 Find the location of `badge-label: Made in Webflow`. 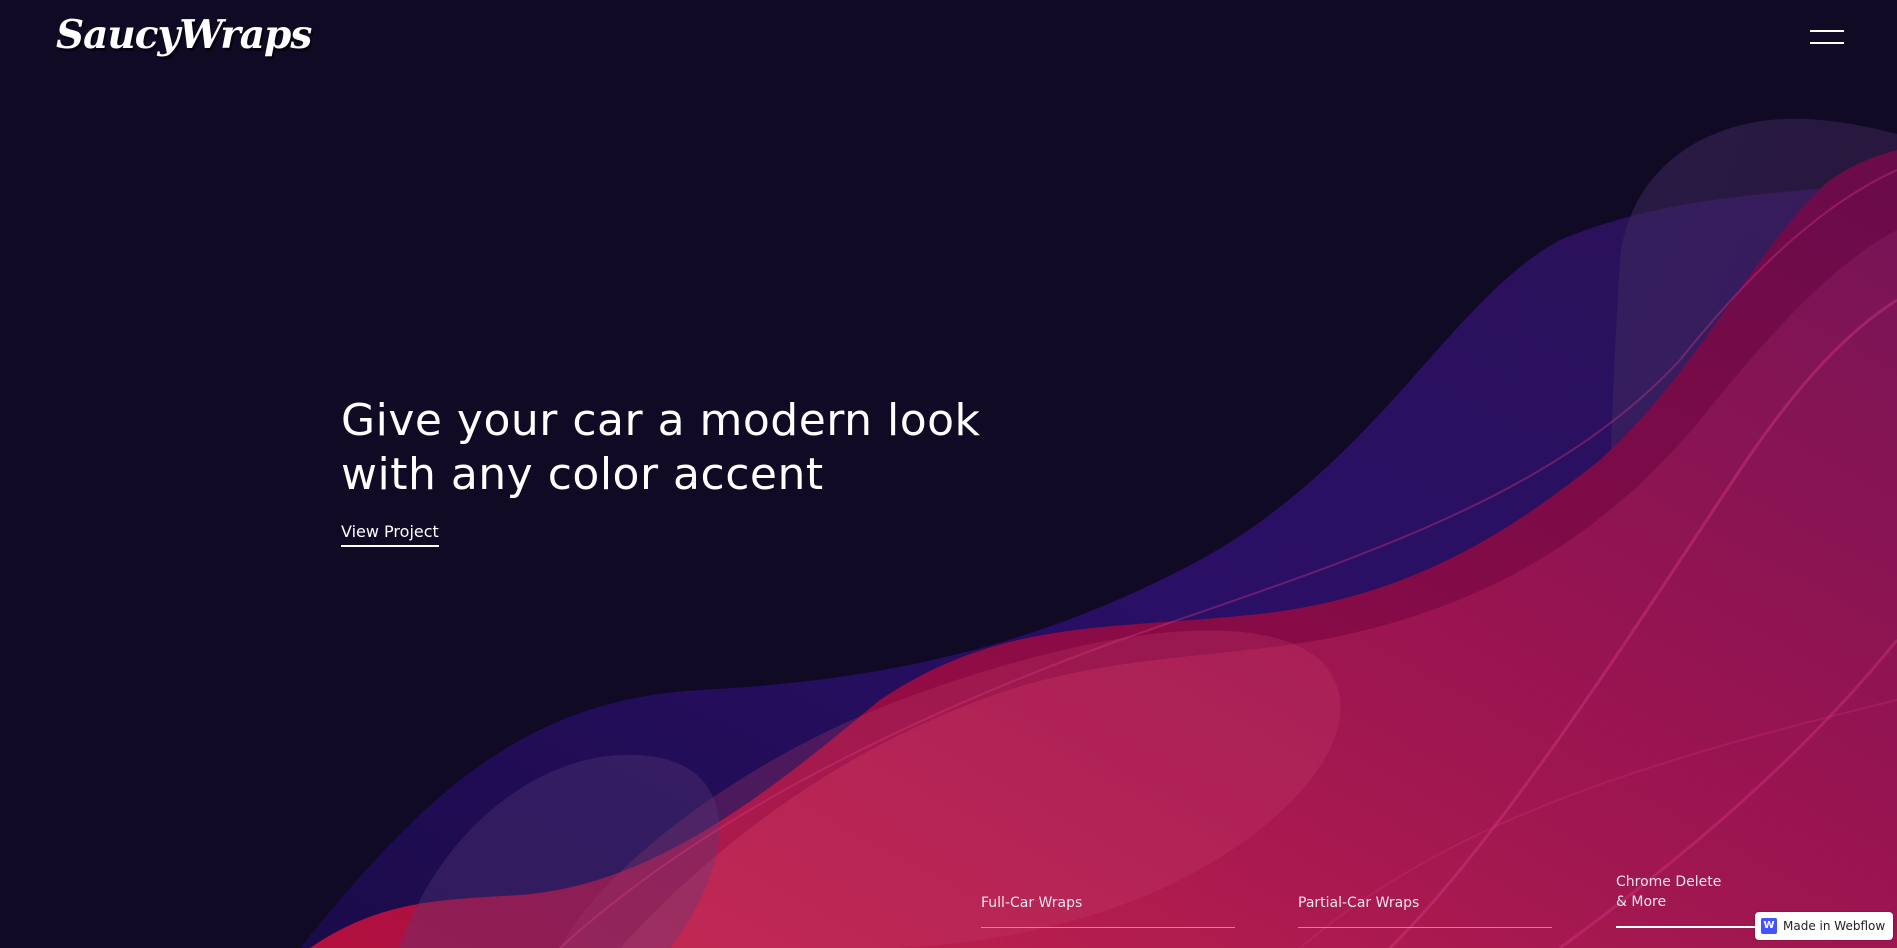

badge-label: Made in Webflow is located at coordinates (1834, 926).